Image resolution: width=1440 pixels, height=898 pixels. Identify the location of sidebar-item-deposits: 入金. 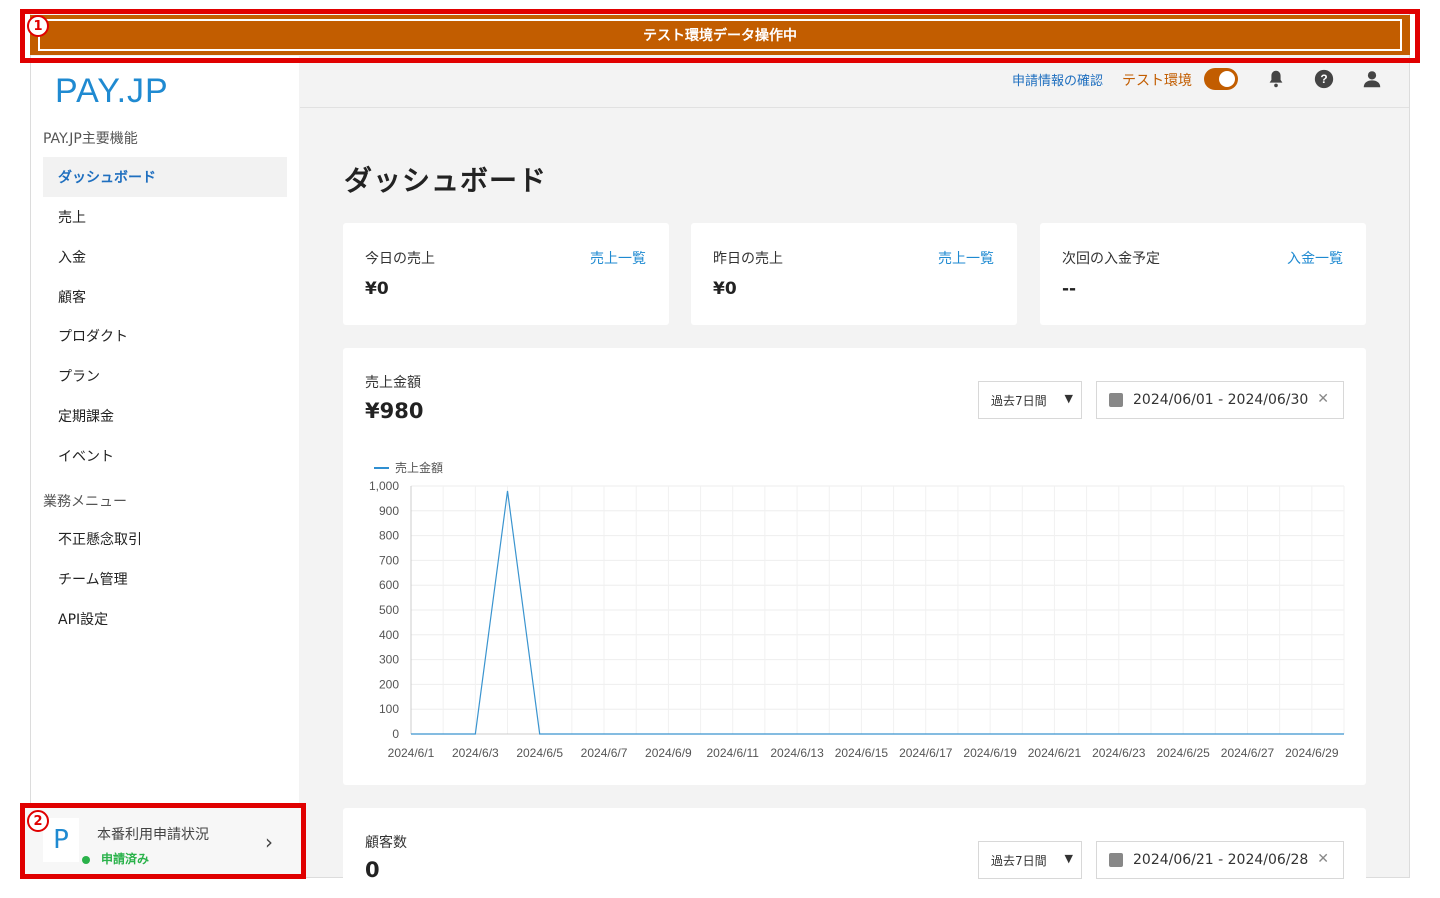
(165, 257).